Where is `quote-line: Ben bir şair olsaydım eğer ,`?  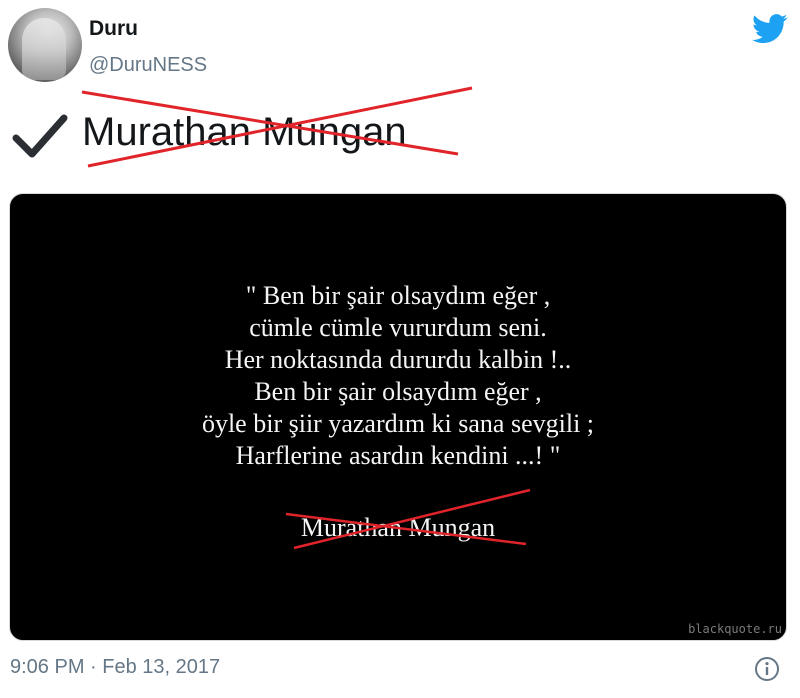
quote-line: Ben bir şair olsaydım eğer , is located at coordinates (398, 391).